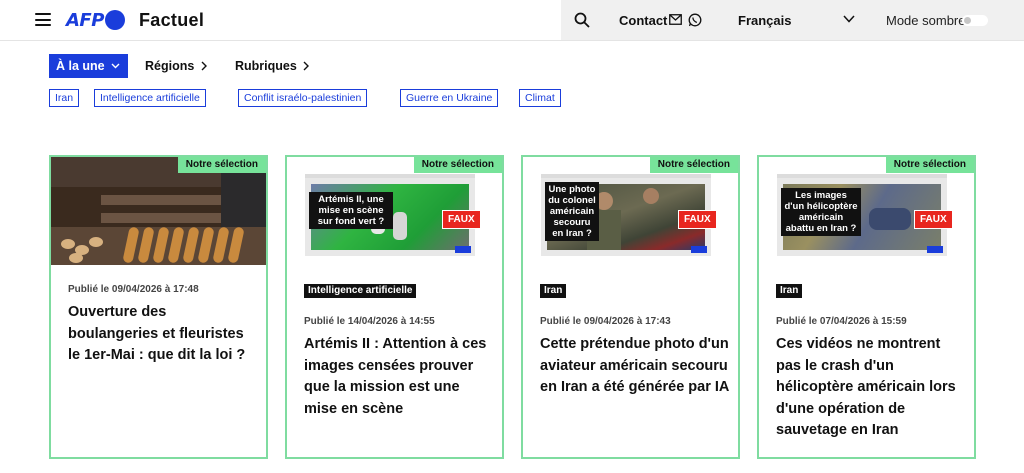  What do you see at coordinates (967, 20) in the screenshot?
I see `toggle-knob` at bounding box center [967, 20].